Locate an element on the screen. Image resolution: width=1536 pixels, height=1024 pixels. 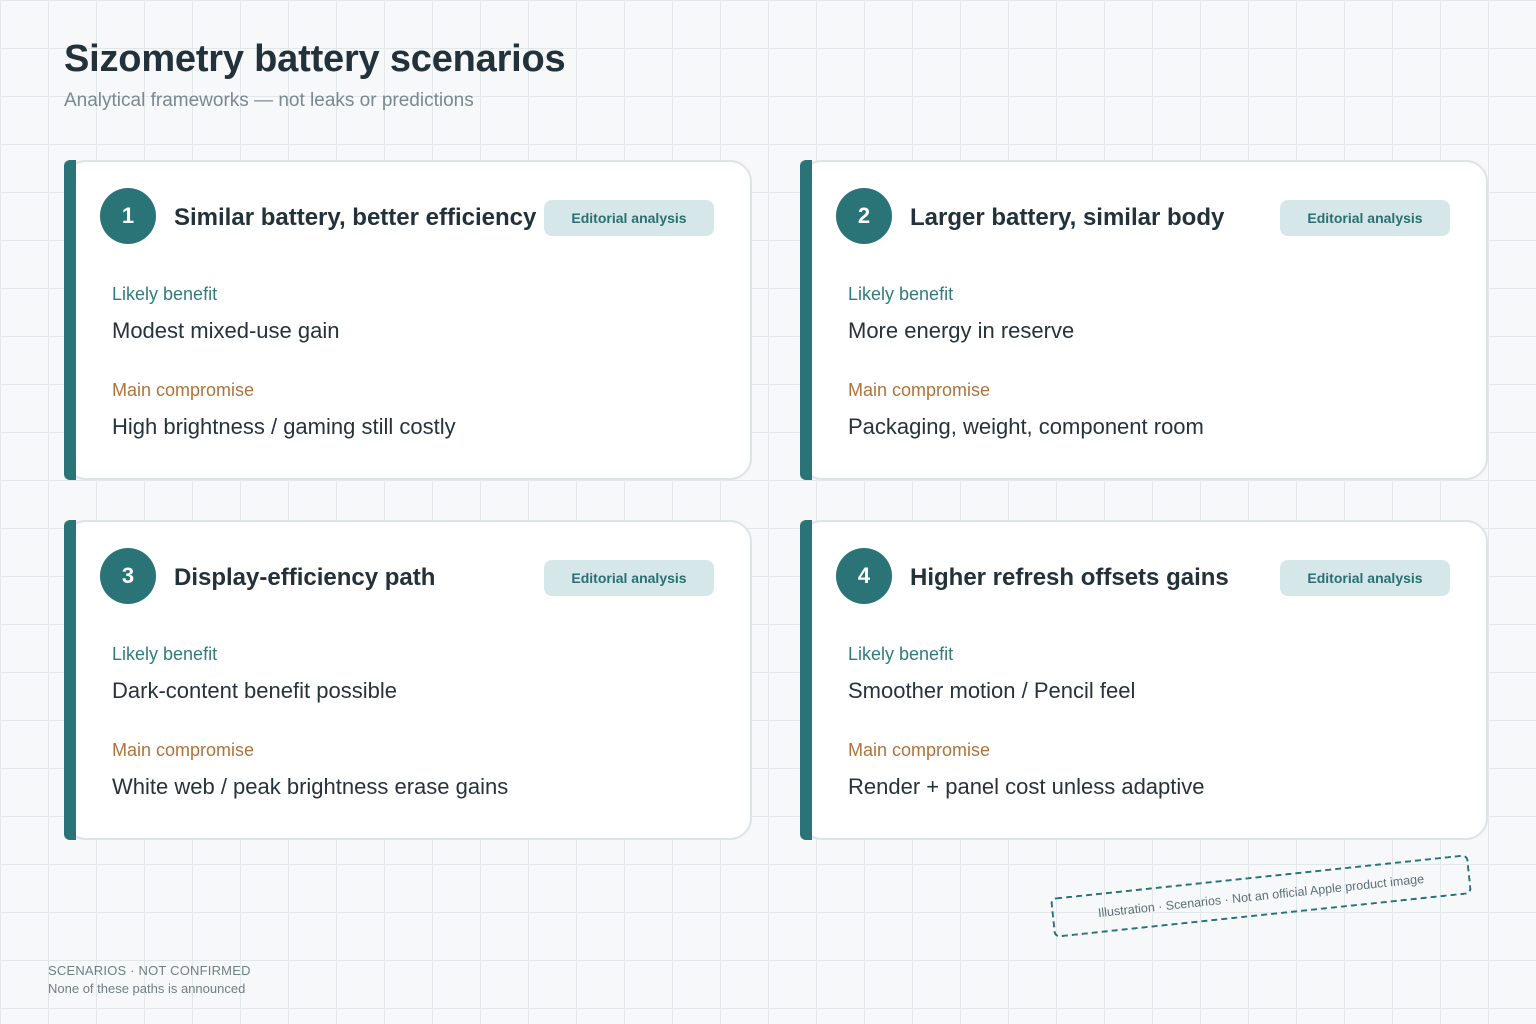
footer-status: SCENARIOS · NOT CONFIRMED is located at coordinates (149, 970).